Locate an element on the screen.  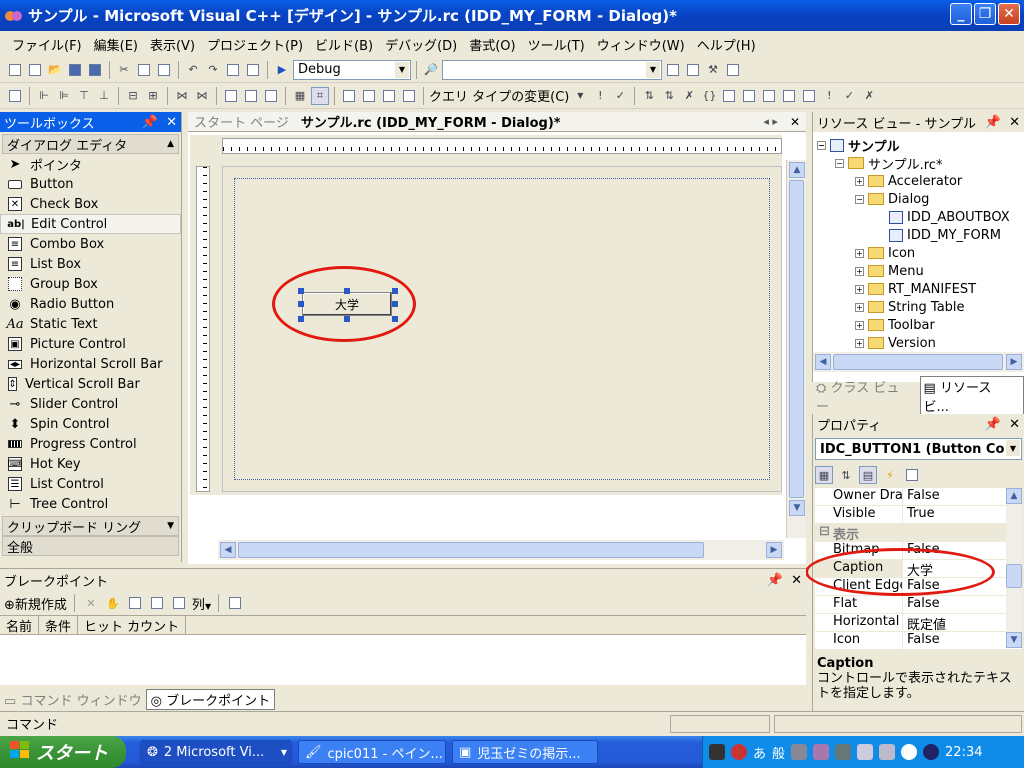
navigate-forward-icon is located at coordinates (253, 70).